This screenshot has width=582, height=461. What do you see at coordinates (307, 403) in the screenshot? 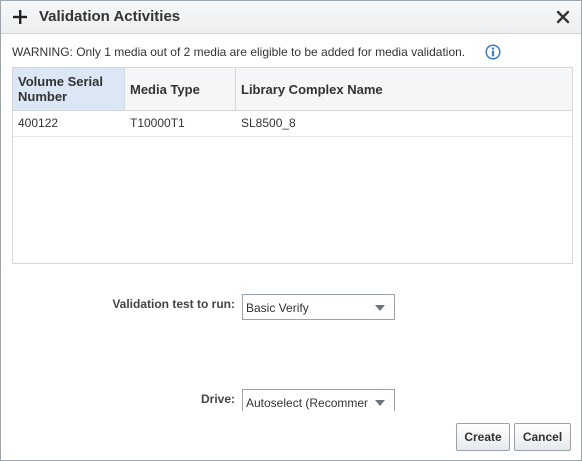
I see `drive-value: Autoselect (Recommended)` at bounding box center [307, 403].